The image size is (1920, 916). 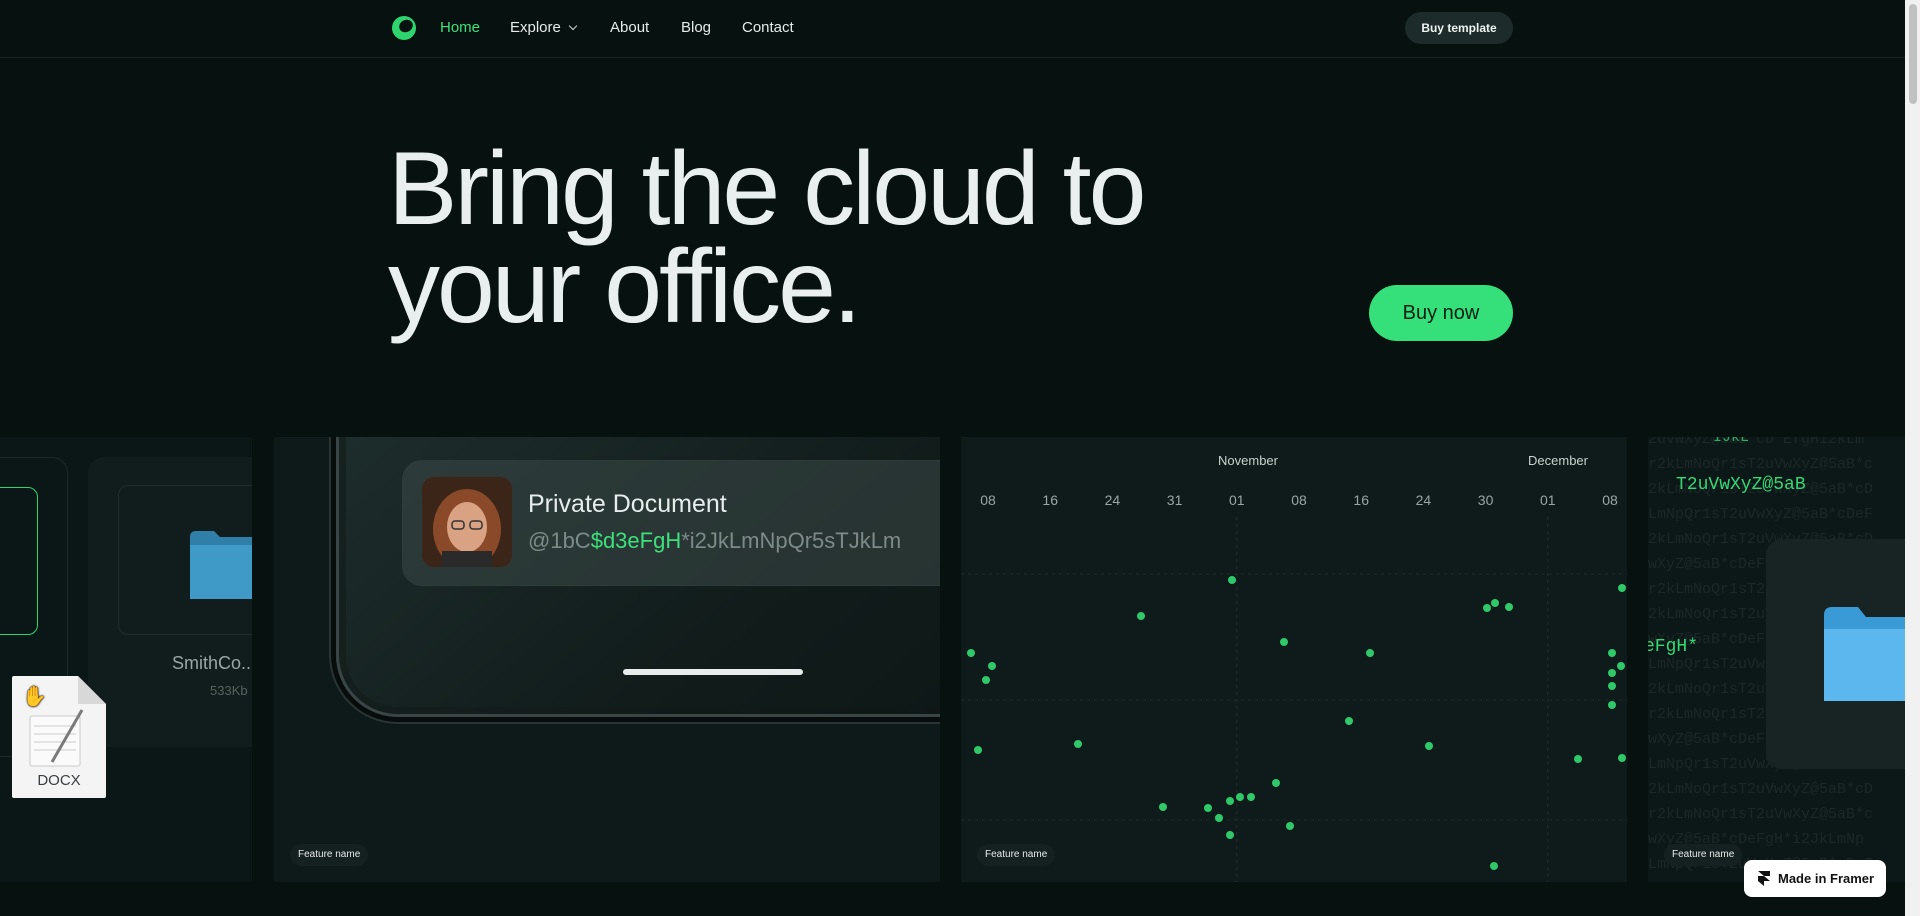 What do you see at coordinates (1764, 878) in the screenshot?
I see `framer-icon` at bounding box center [1764, 878].